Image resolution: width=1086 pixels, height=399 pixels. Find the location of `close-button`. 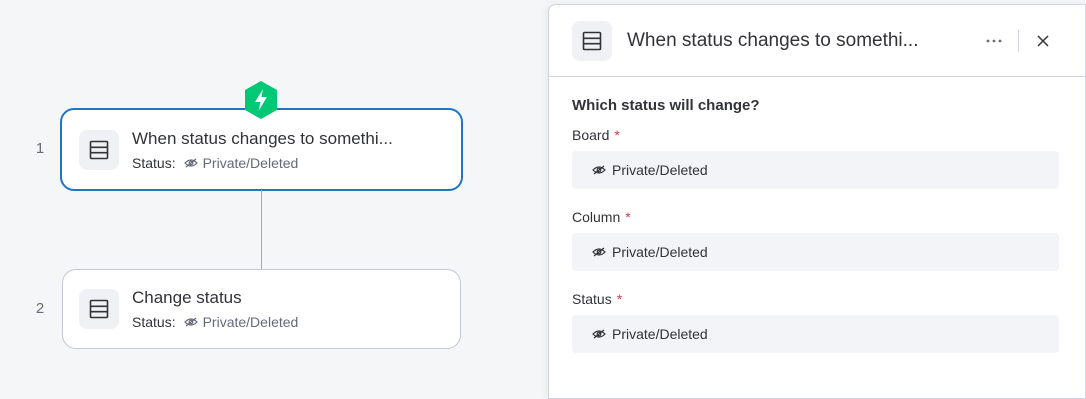

close-button is located at coordinates (1043, 41).